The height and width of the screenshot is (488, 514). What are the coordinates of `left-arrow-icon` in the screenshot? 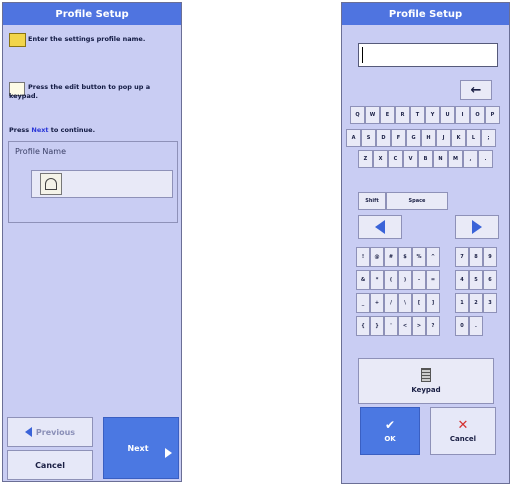 It's located at (380, 227).